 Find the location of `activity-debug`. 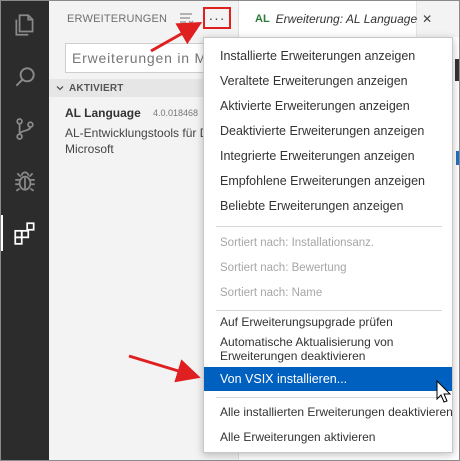

activity-debug is located at coordinates (25, 181).